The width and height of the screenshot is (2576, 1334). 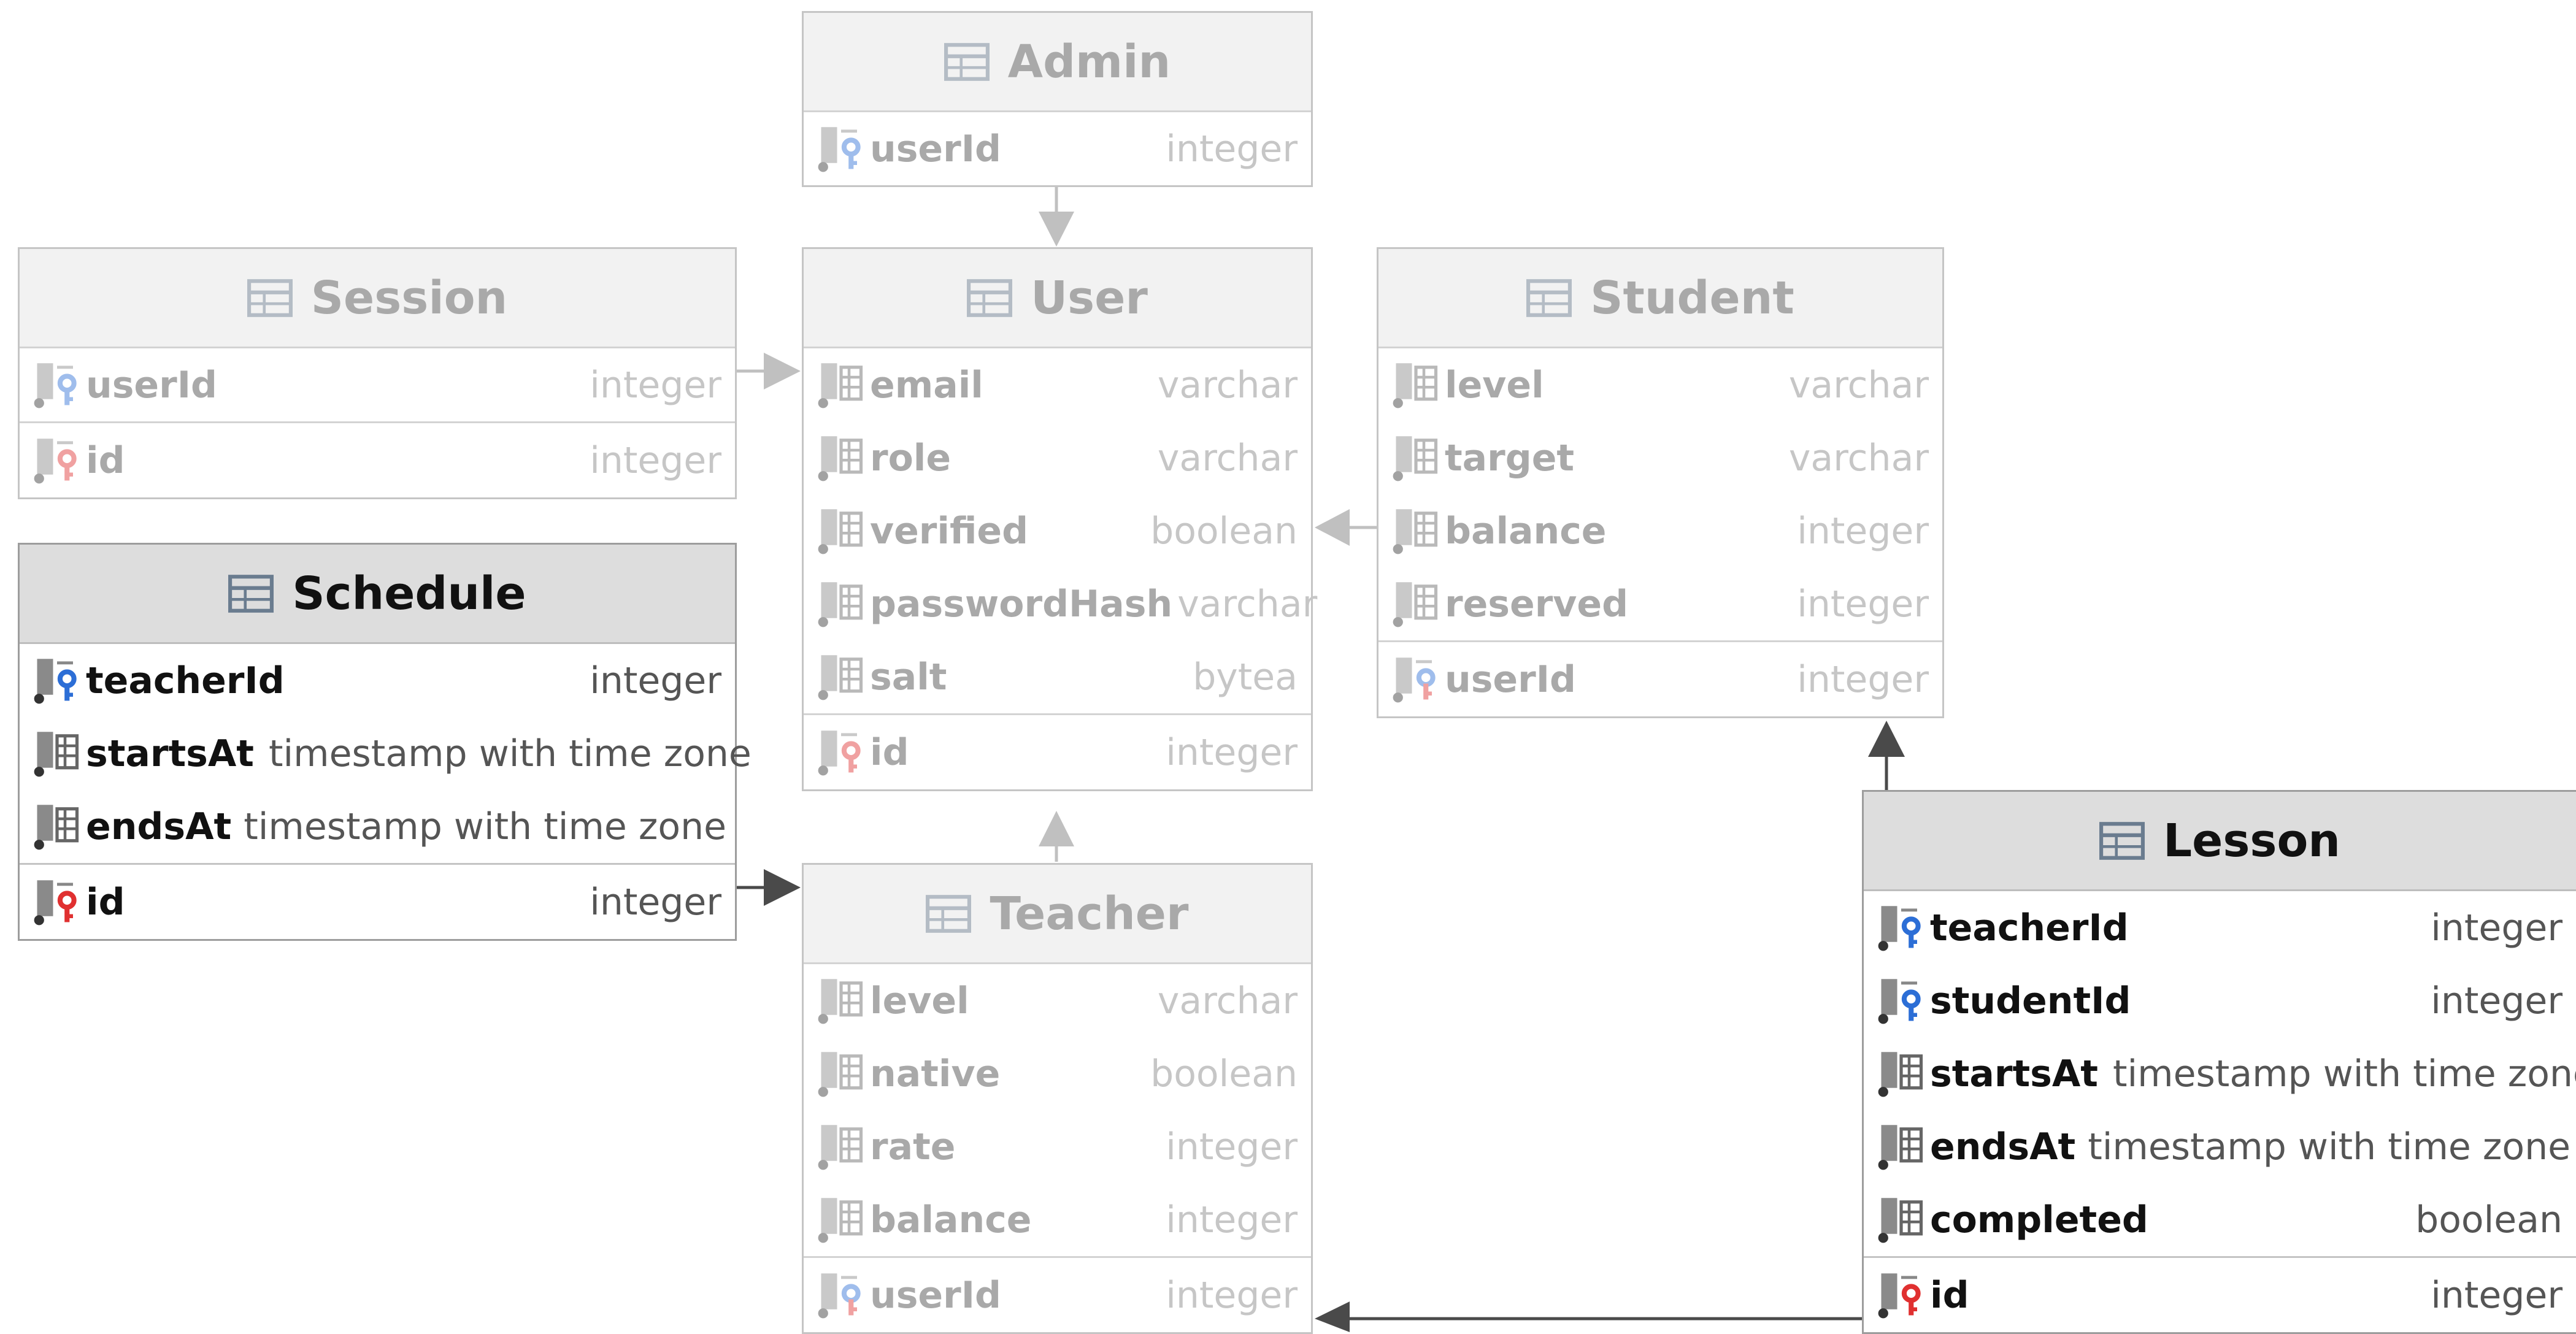 What do you see at coordinates (1089, 61) in the screenshot?
I see `table-title: Admin` at bounding box center [1089, 61].